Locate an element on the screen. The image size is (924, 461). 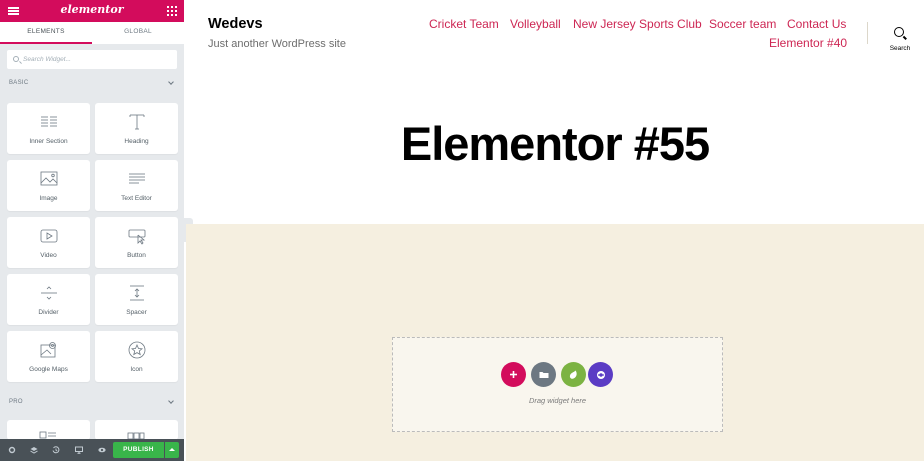
widgets-grid-icon is located at coordinates (172, 11).